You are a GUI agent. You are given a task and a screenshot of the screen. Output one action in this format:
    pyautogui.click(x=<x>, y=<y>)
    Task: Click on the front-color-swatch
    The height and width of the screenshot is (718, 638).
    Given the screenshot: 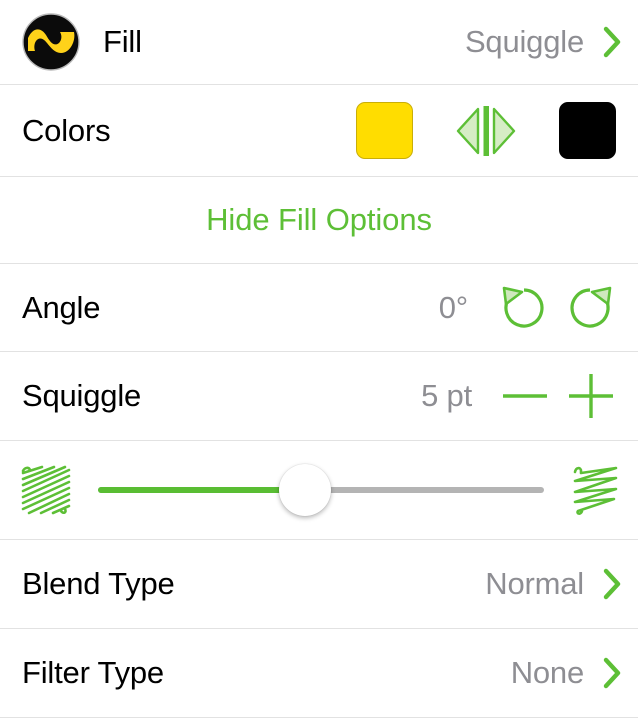 What is the action you would take?
    pyautogui.click(x=384, y=130)
    